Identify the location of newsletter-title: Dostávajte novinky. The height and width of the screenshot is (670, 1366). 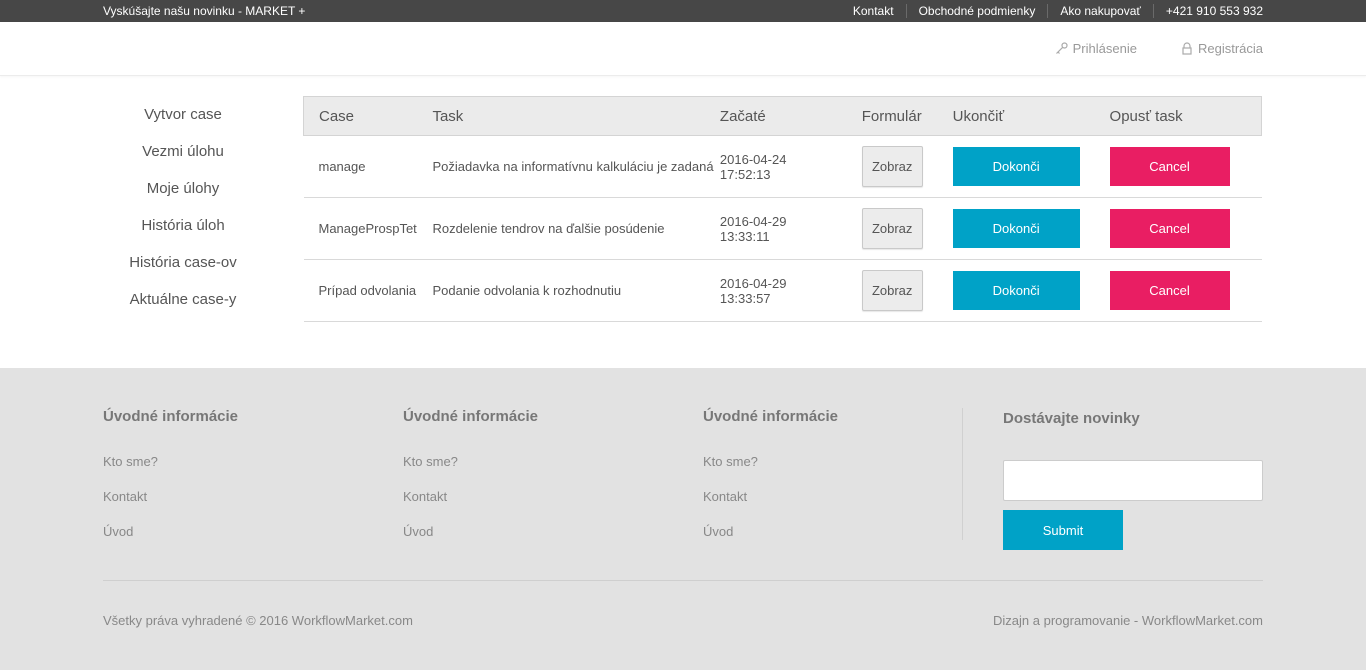
(1071, 418).